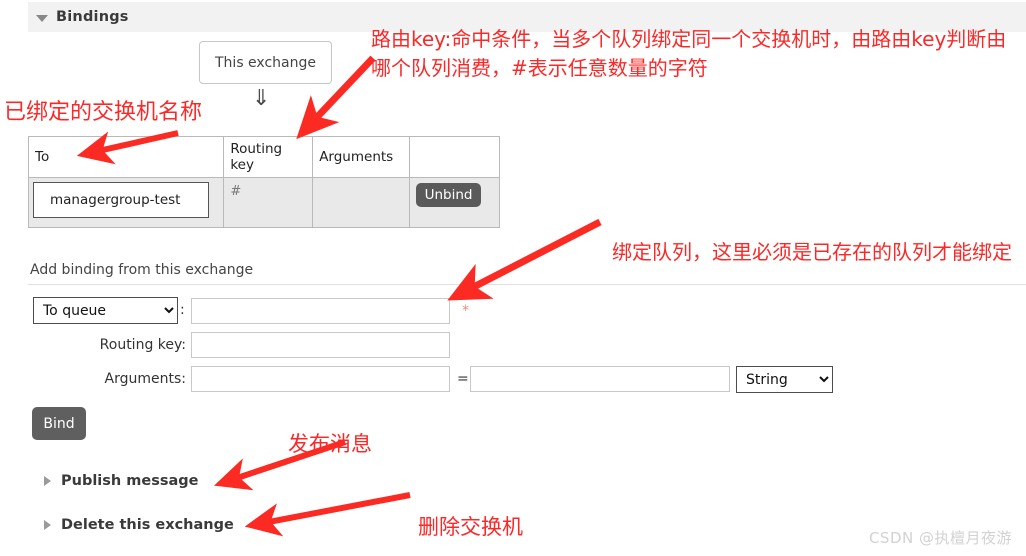 The height and width of the screenshot is (556, 1026). Describe the element at coordinates (320, 311) in the screenshot. I see `destination-input` at that location.